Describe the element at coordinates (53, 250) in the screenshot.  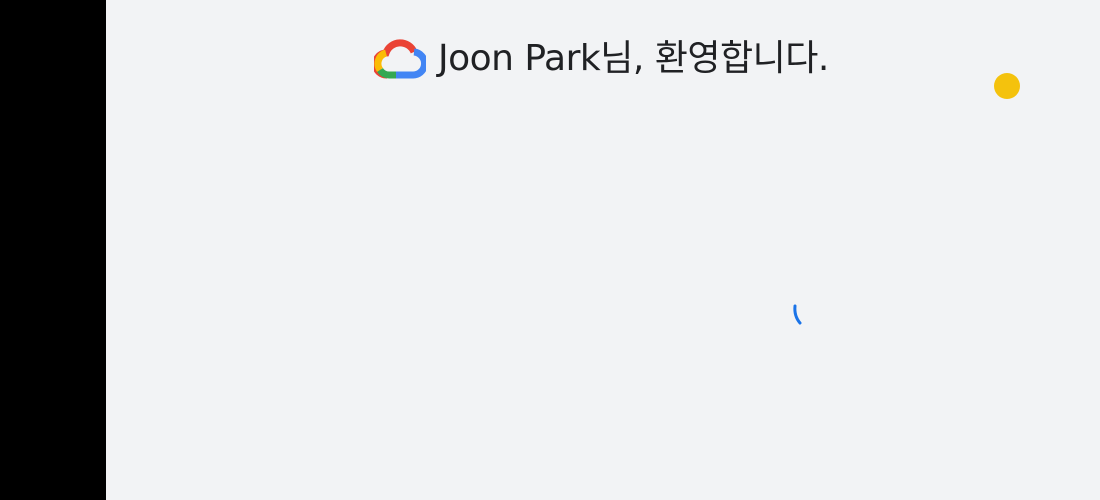
I see `left-black-bar` at that location.